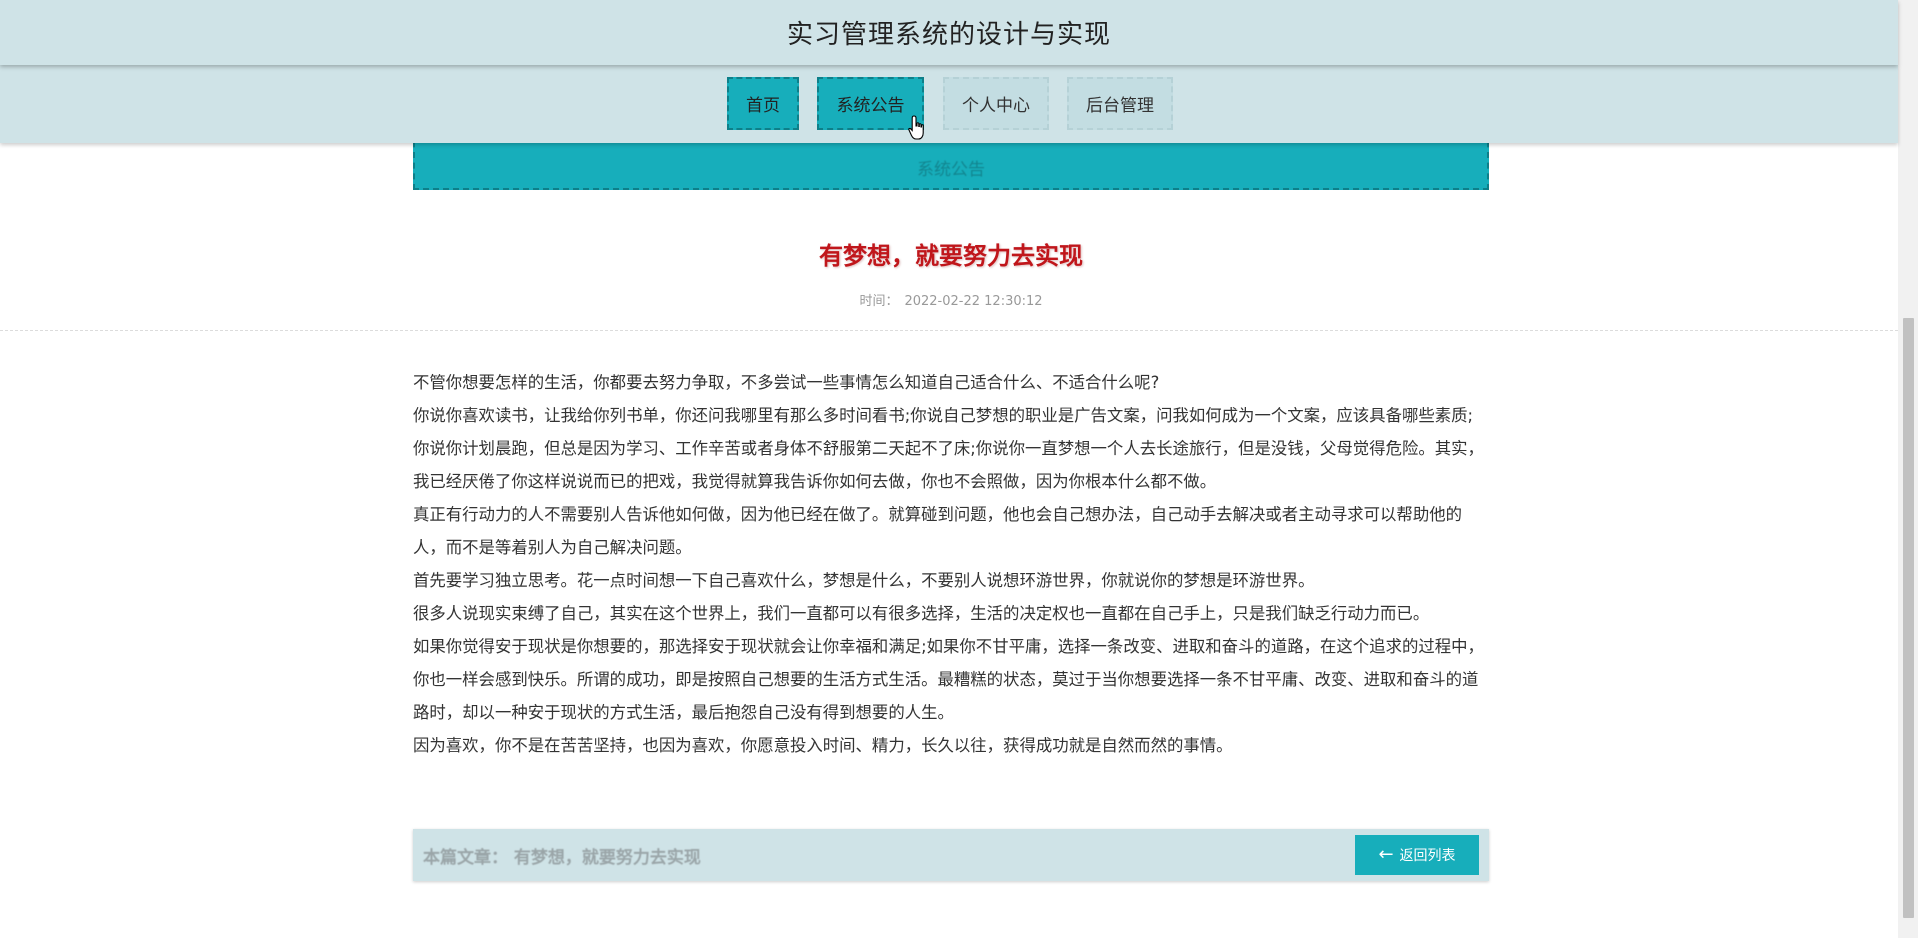 The width and height of the screenshot is (1918, 938). What do you see at coordinates (1908, 618) in the screenshot?
I see `scrollbar-thumb` at bounding box center [1908, 618].